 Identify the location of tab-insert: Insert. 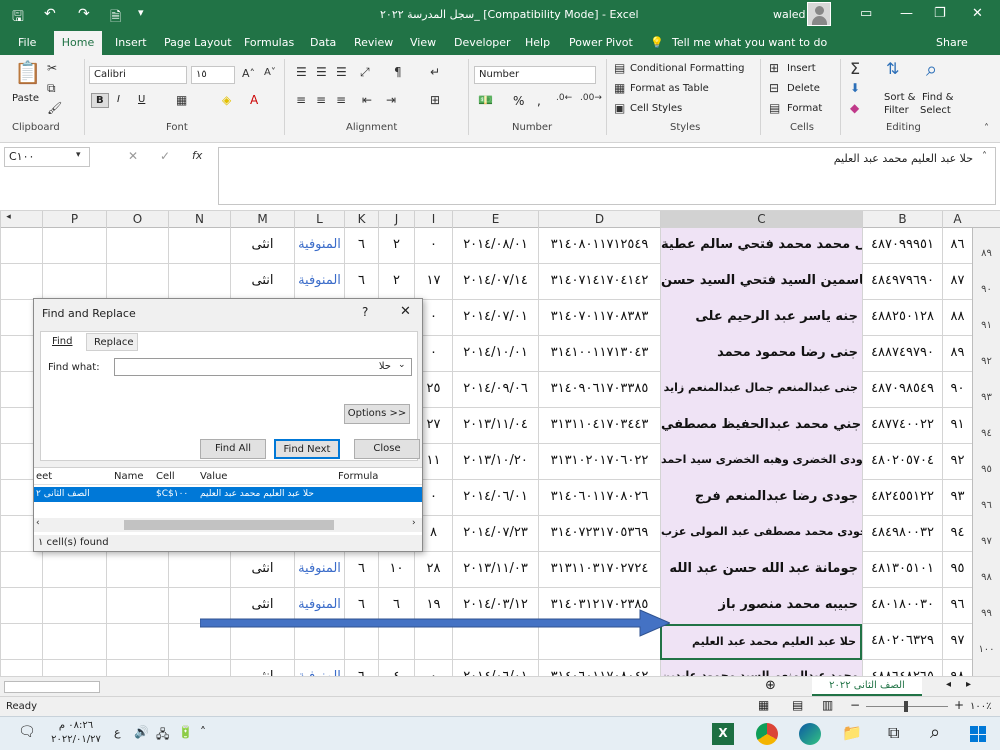
(131, 42).